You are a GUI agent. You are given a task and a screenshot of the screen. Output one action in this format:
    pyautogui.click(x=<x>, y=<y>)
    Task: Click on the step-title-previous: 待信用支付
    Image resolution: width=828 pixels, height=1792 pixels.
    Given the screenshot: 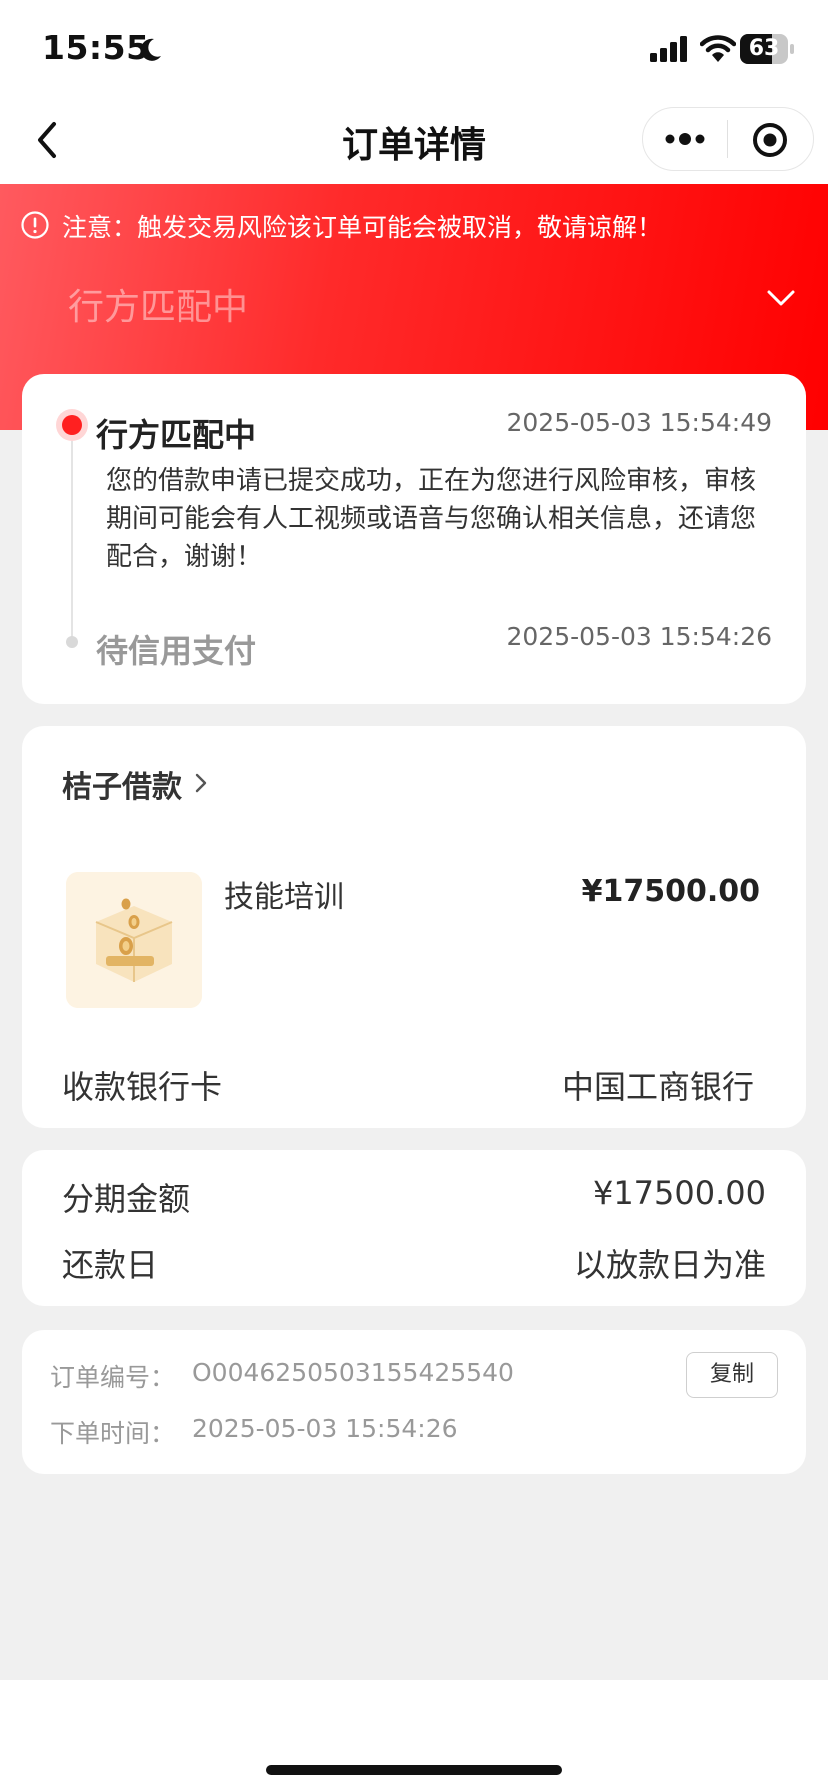 What is the action you would take?
    pyautogui.click(x=176, y=651)
    